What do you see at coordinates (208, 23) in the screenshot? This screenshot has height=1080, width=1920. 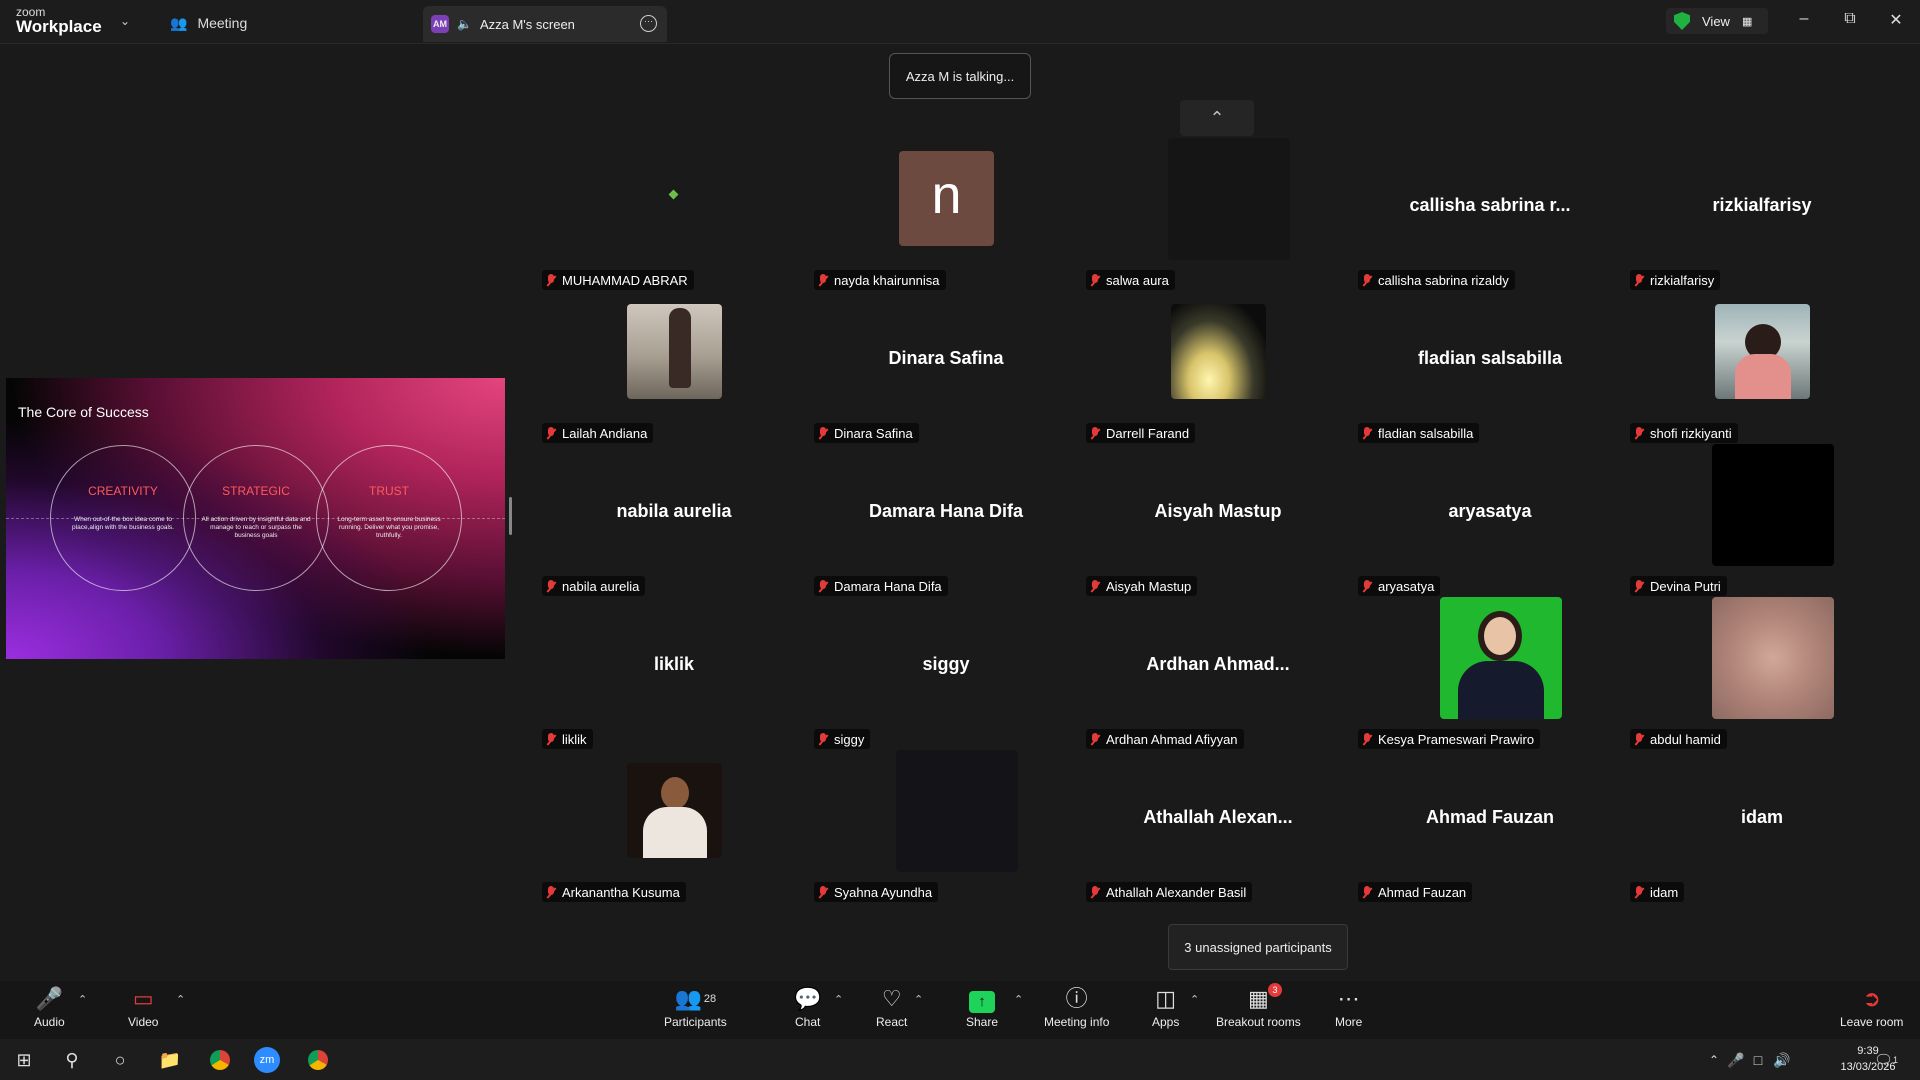 I see `tab-meeting: 👥 Meeting` at bounding box center [208, 23].